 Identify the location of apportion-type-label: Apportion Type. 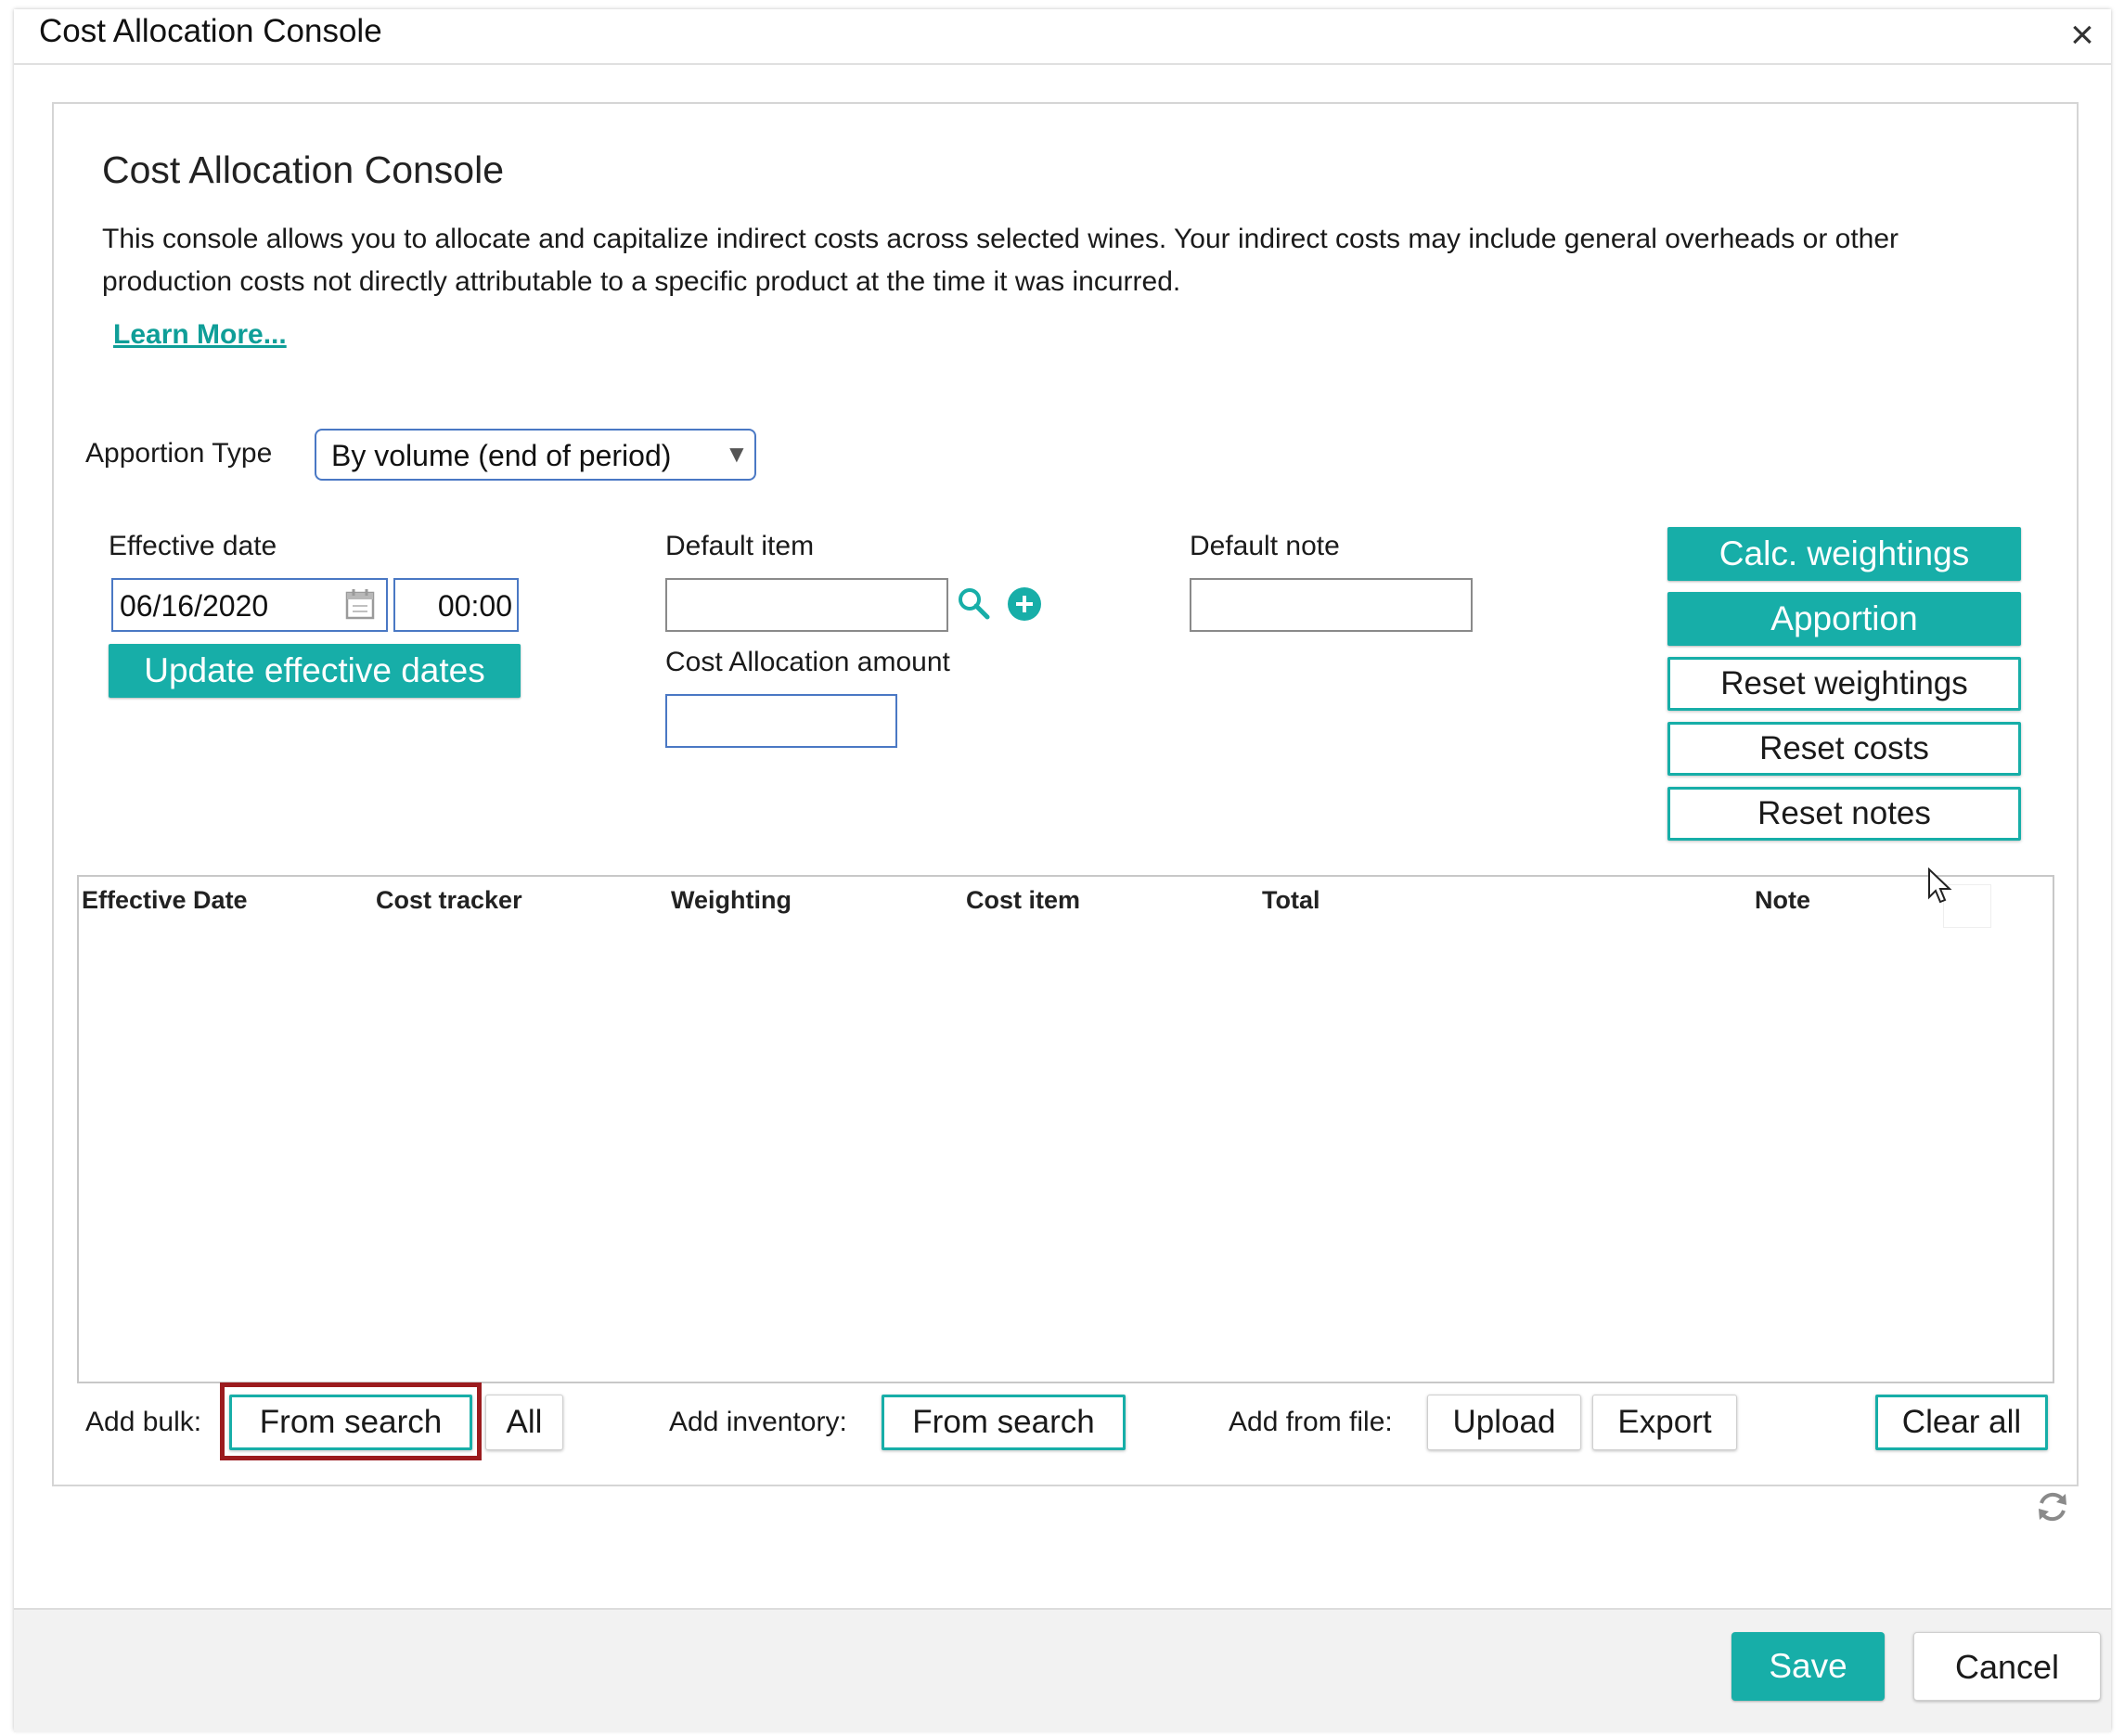
(179, 453).